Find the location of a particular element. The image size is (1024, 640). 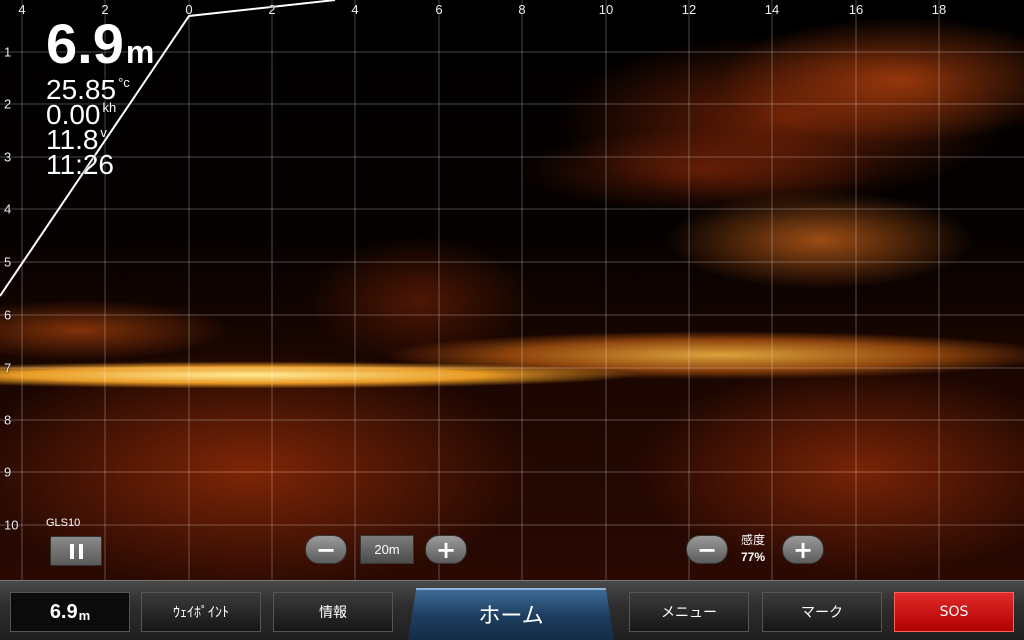

y-tick: 7 is located at coordinates (8, 368).